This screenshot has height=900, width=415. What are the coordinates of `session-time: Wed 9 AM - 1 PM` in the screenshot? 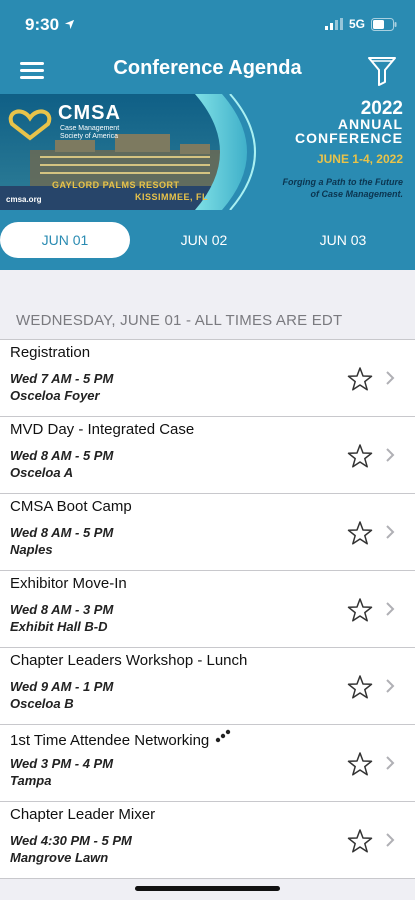 It's located at (62, 686).